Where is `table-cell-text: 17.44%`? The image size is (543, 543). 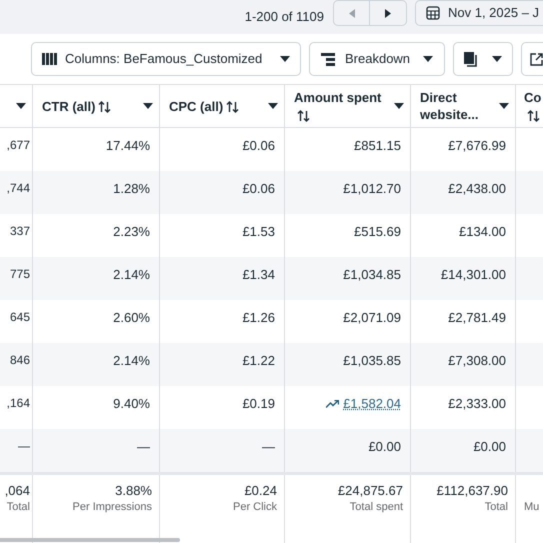
table-cell-text: 17.44% is located at coordinates (128, 146).